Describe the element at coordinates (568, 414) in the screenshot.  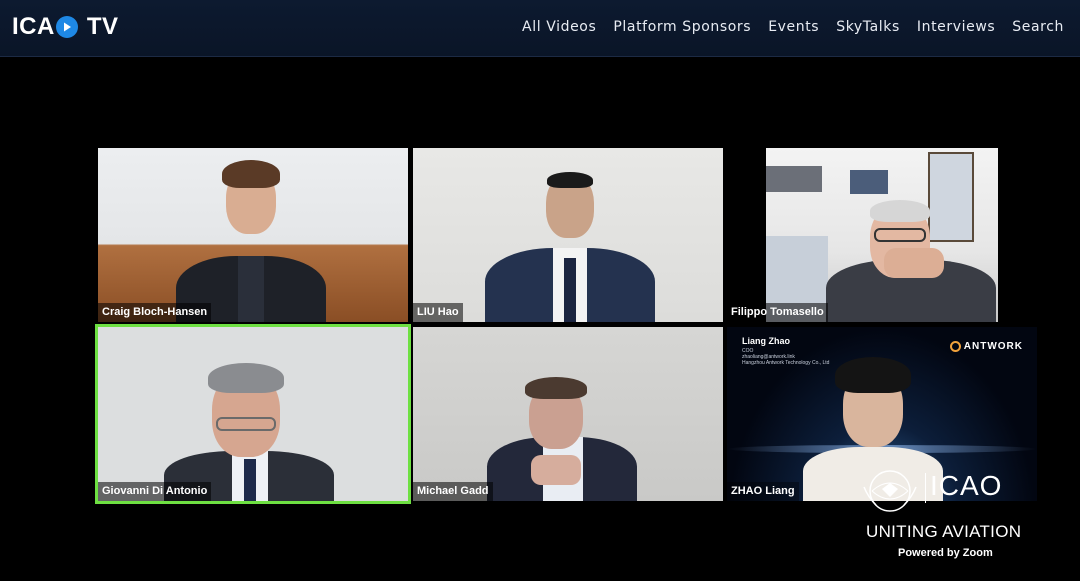
I see `participant-tile-michael-gadd: Michael Gadd` at that location.